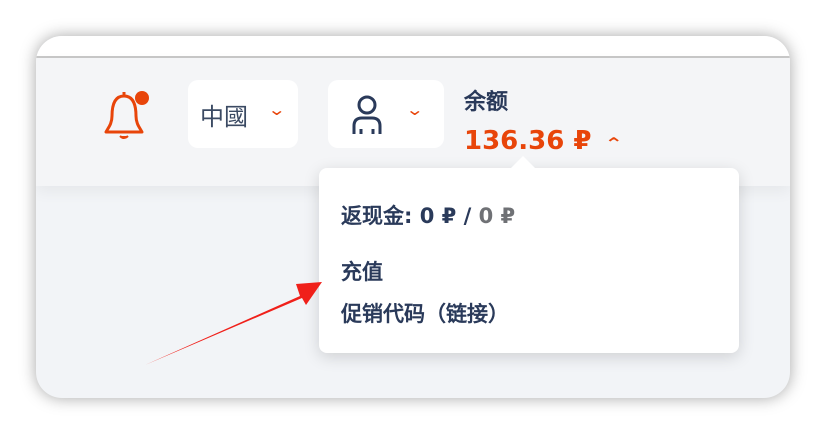 This screenshot has height=434, width=826. Describe the element at coordinates (233, 323) in the screenshot. I see `red-arrow-annotation` at that location.